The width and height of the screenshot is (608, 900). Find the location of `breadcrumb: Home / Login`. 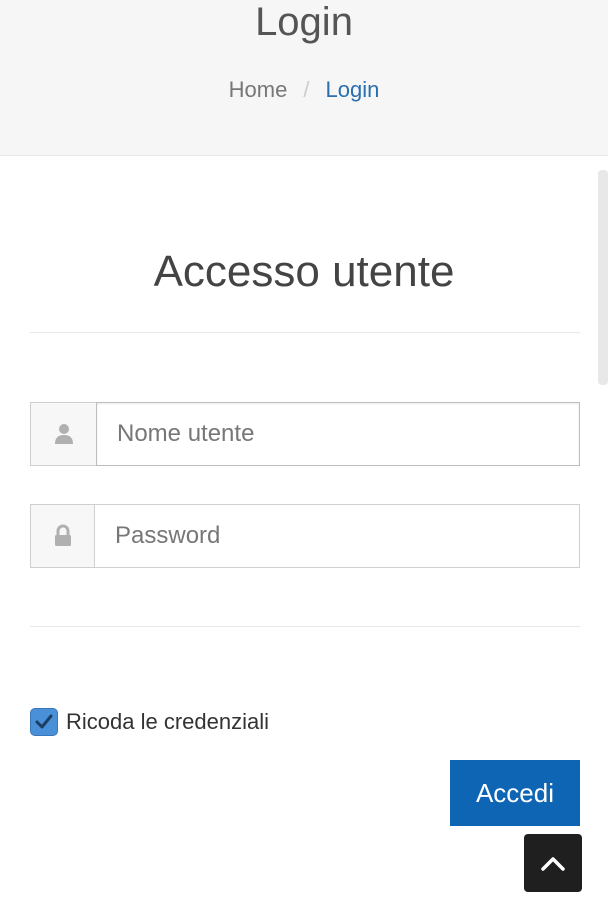

breadcrumb: Home / Login is located at coordinates (304, 90).